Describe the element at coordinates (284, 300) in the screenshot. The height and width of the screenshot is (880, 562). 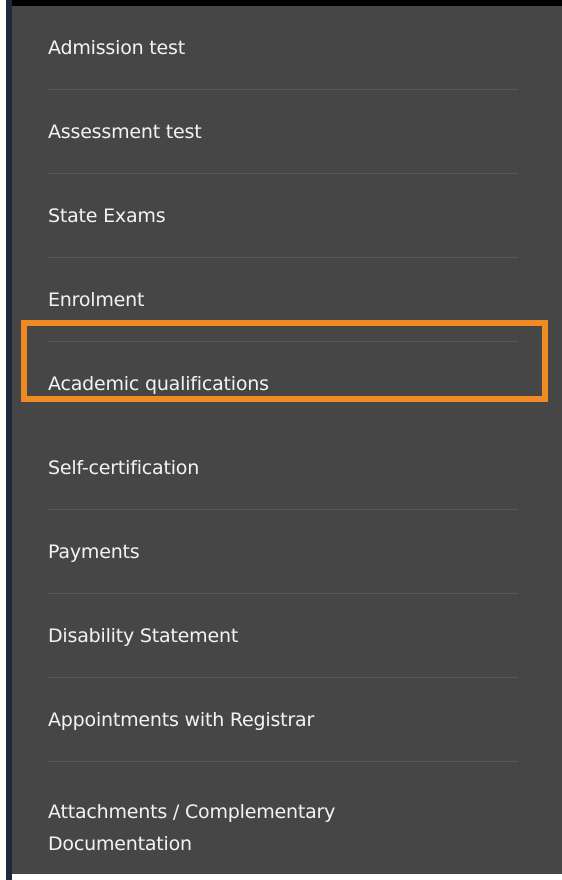
I see `menu-item-enrolment: Enrolment` at that location.